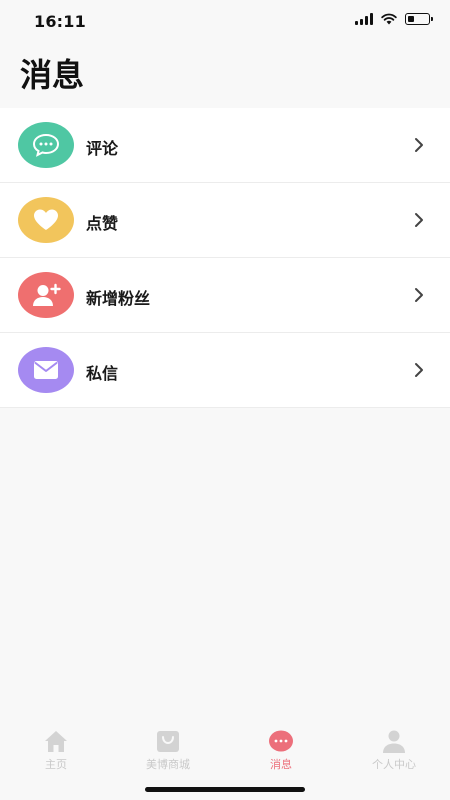 The image size is (450, 800). Describe the element at coordinates (46, 145) in the screenshot. I see `chat-bubble-icon` at that location.